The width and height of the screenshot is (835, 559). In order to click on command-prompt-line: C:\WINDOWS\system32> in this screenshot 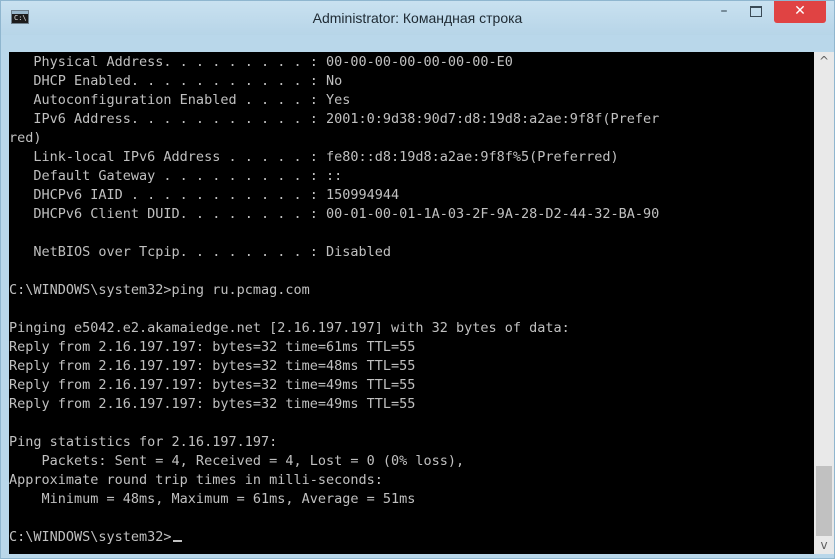, I will do `click(95, 537)`.